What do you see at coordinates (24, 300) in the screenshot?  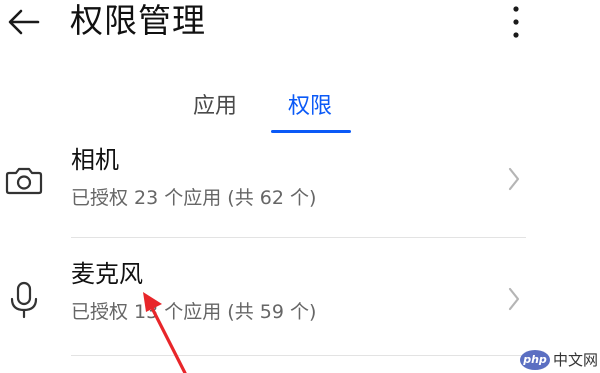 I see `microphone-icon` at bounding box center [24, 300].